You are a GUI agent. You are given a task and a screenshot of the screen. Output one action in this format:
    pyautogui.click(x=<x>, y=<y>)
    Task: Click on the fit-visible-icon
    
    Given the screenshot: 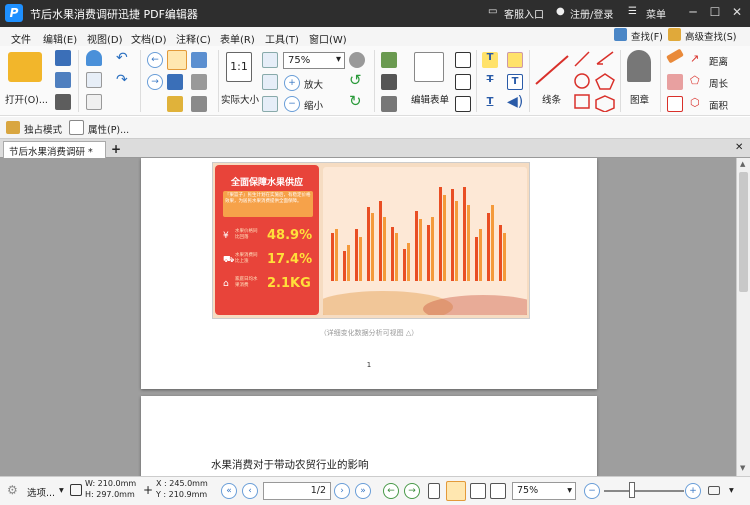 What is the action you would take?
    pyautogui.click(x=270, y=104)
    